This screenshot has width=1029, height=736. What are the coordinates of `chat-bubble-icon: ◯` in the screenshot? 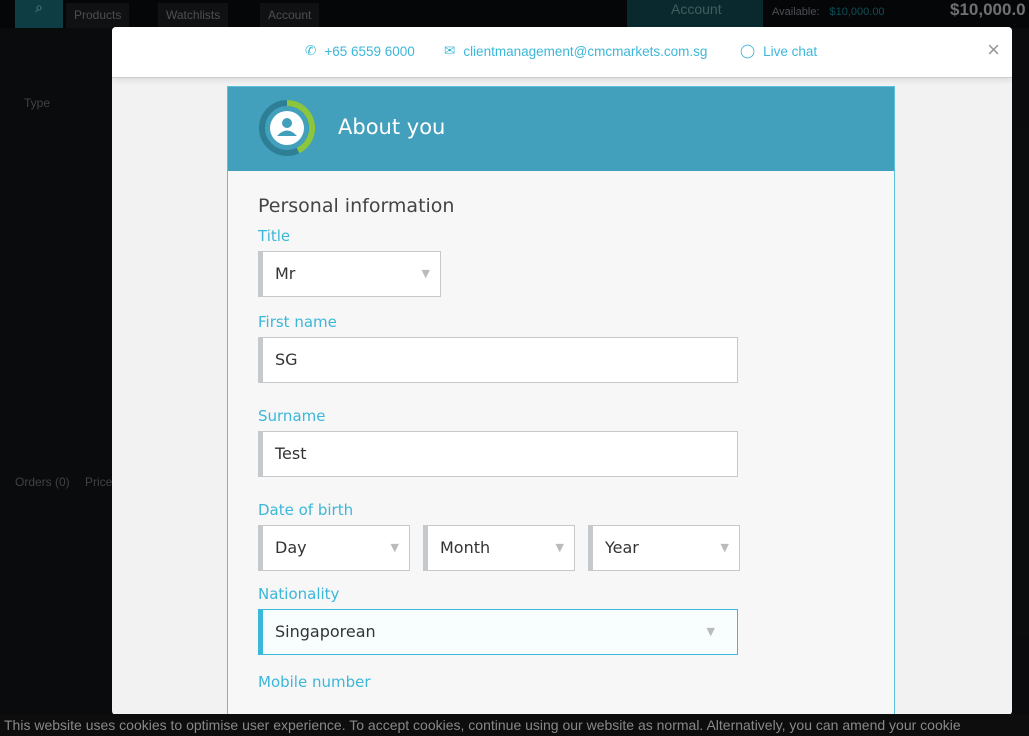 It's located at (748, 50).